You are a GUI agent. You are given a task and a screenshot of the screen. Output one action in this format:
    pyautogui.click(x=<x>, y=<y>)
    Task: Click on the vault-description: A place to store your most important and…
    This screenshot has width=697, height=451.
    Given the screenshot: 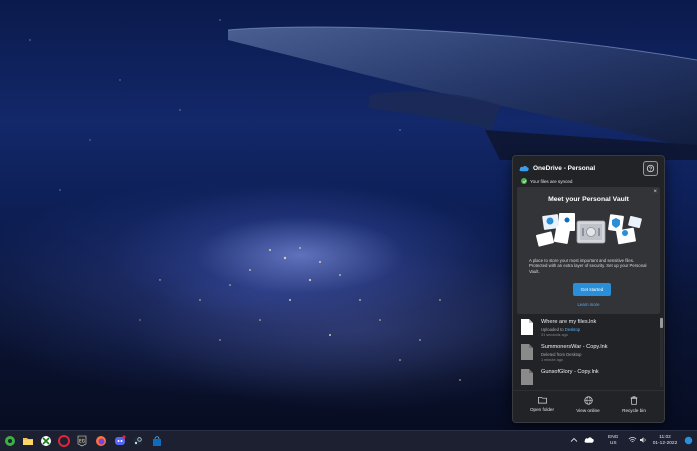 What is the action you would take?
    pyautogui.click(x=588, y=266)
    